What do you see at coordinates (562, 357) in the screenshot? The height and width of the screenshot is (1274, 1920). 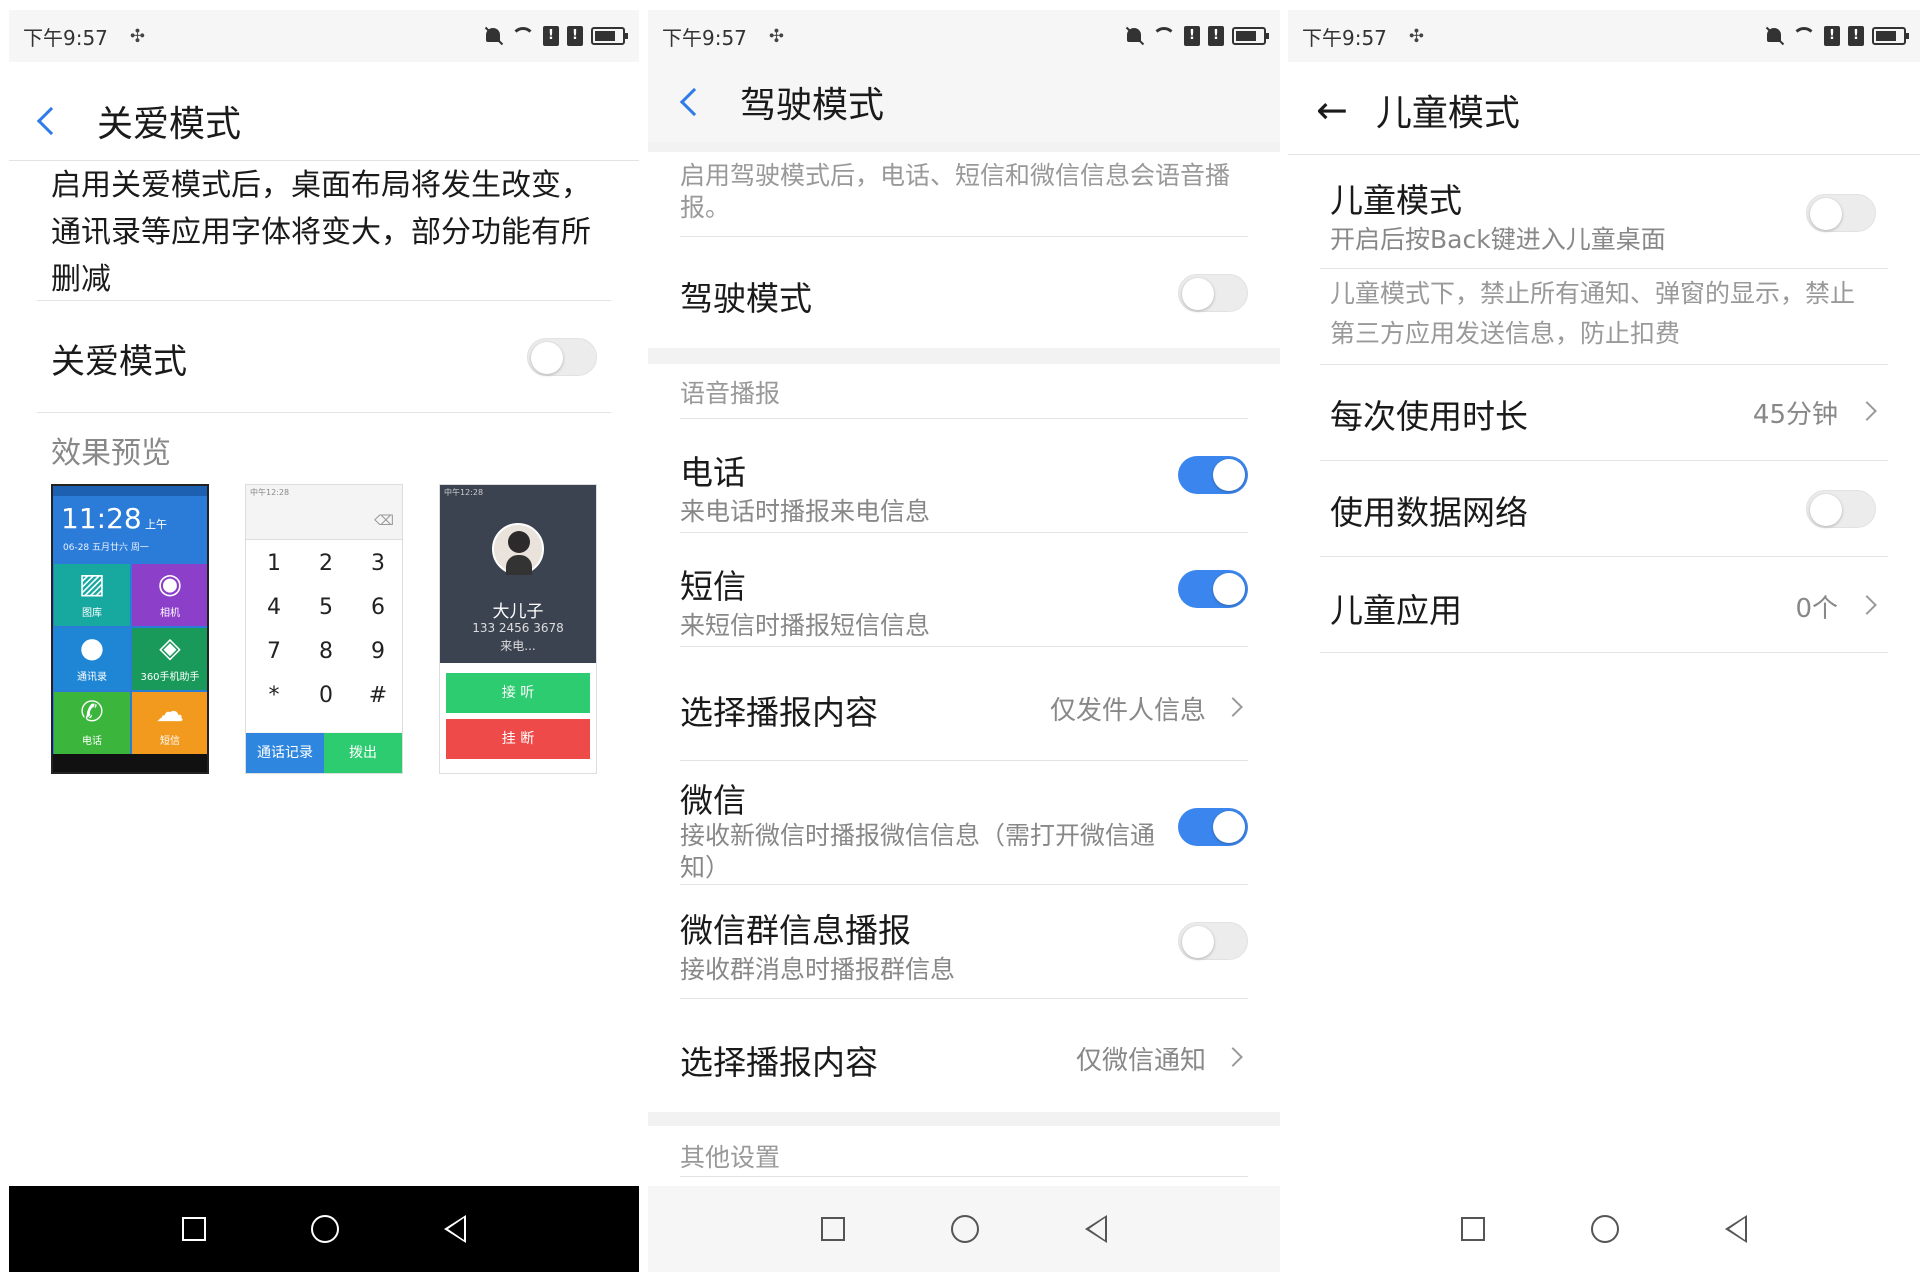 I see `care-mode-toggle` at bounding box center [562, 357].